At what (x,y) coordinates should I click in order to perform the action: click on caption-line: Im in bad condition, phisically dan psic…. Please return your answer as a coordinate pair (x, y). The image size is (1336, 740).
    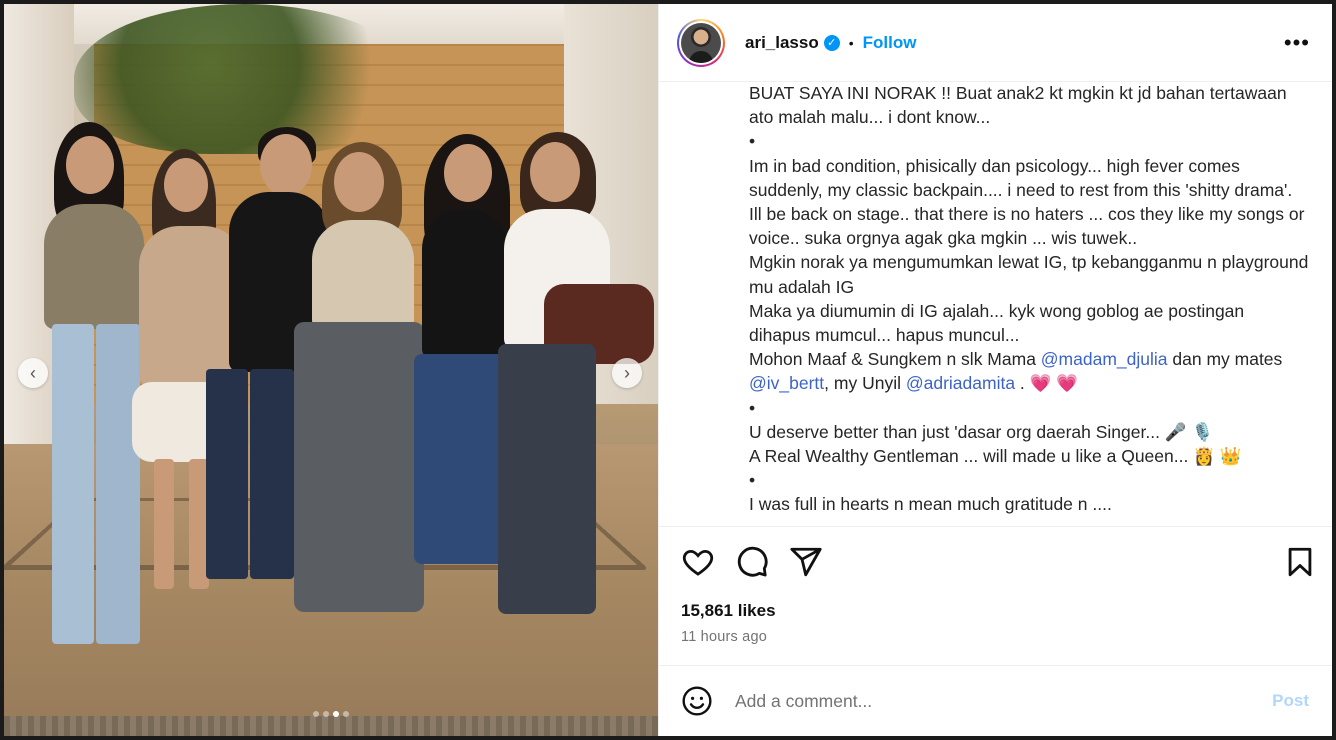
    Looking at the image, I should click on (1021, 177).